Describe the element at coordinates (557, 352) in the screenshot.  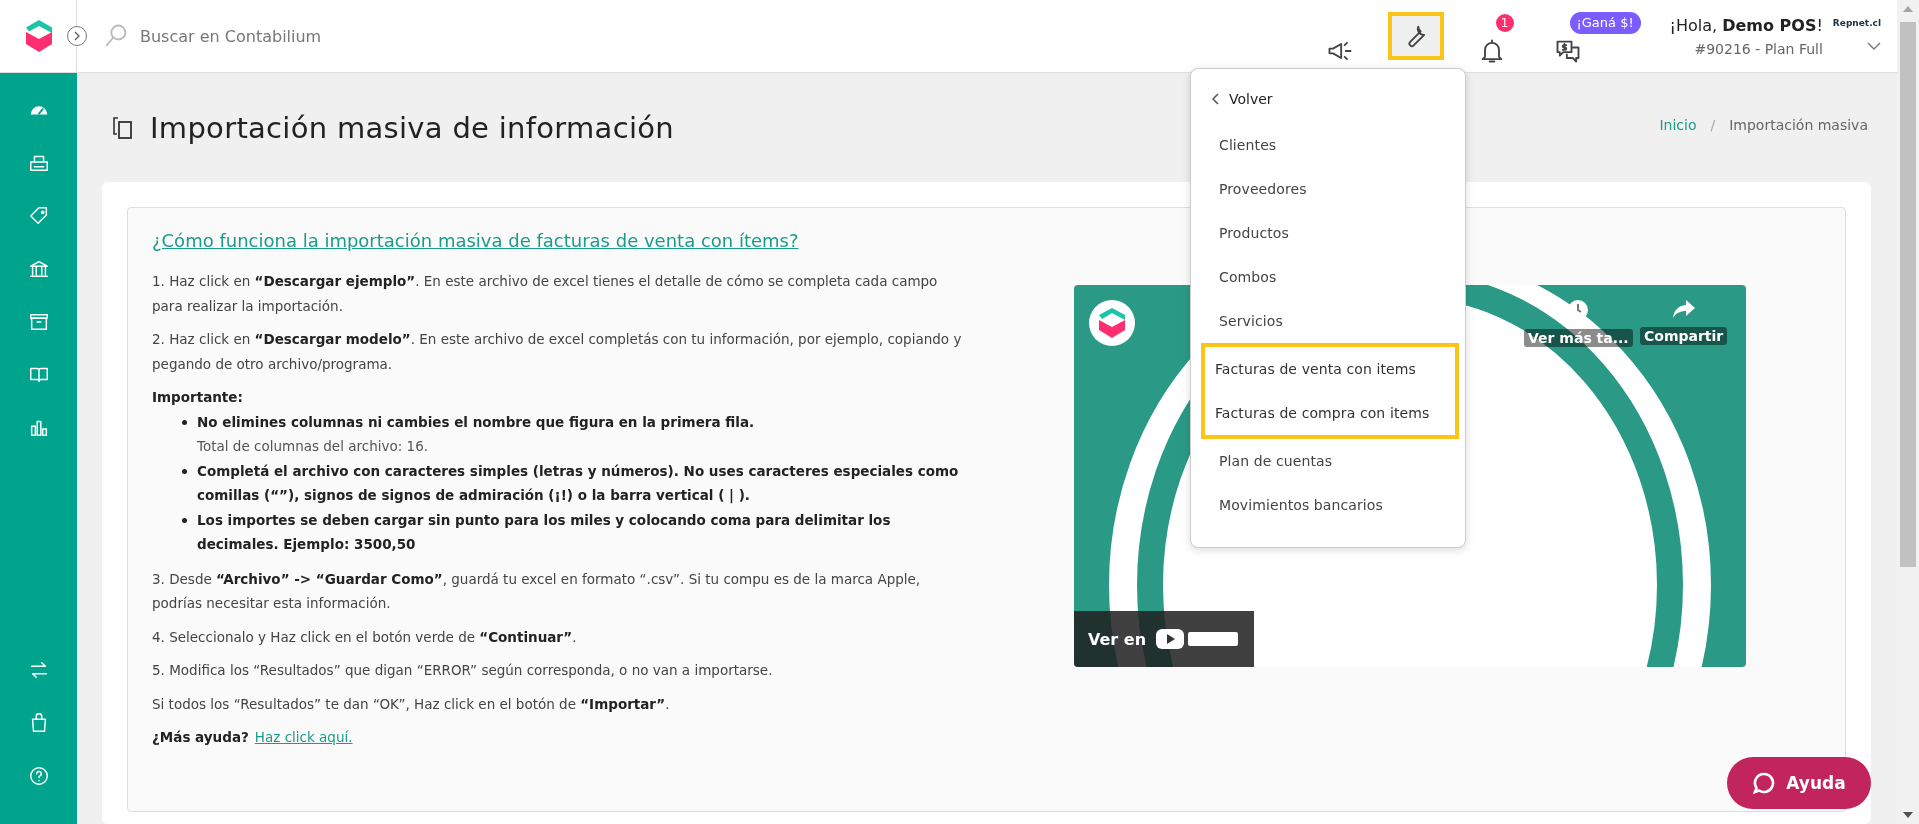
I see `instruction-text: 2. Haz click en “Descargar modelo”. En este archivo de excel completás con tu información, por ejemplo, copiando y pegando de otro archivo/programa.` at that location.